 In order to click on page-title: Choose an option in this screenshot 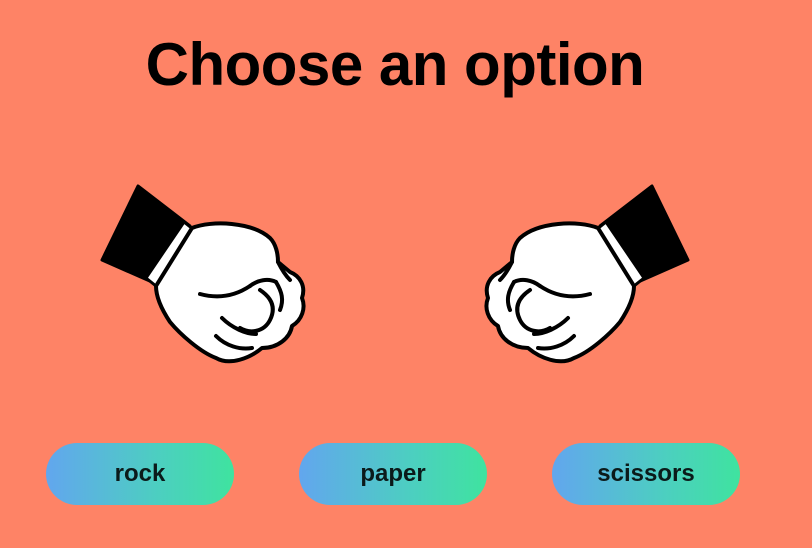, I will do `click(395, 64)`.